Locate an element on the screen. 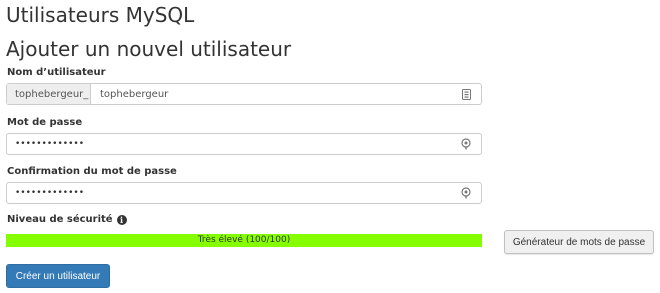  strength-meter: Très élevé (100/100) is located at coordinates (244, 240).